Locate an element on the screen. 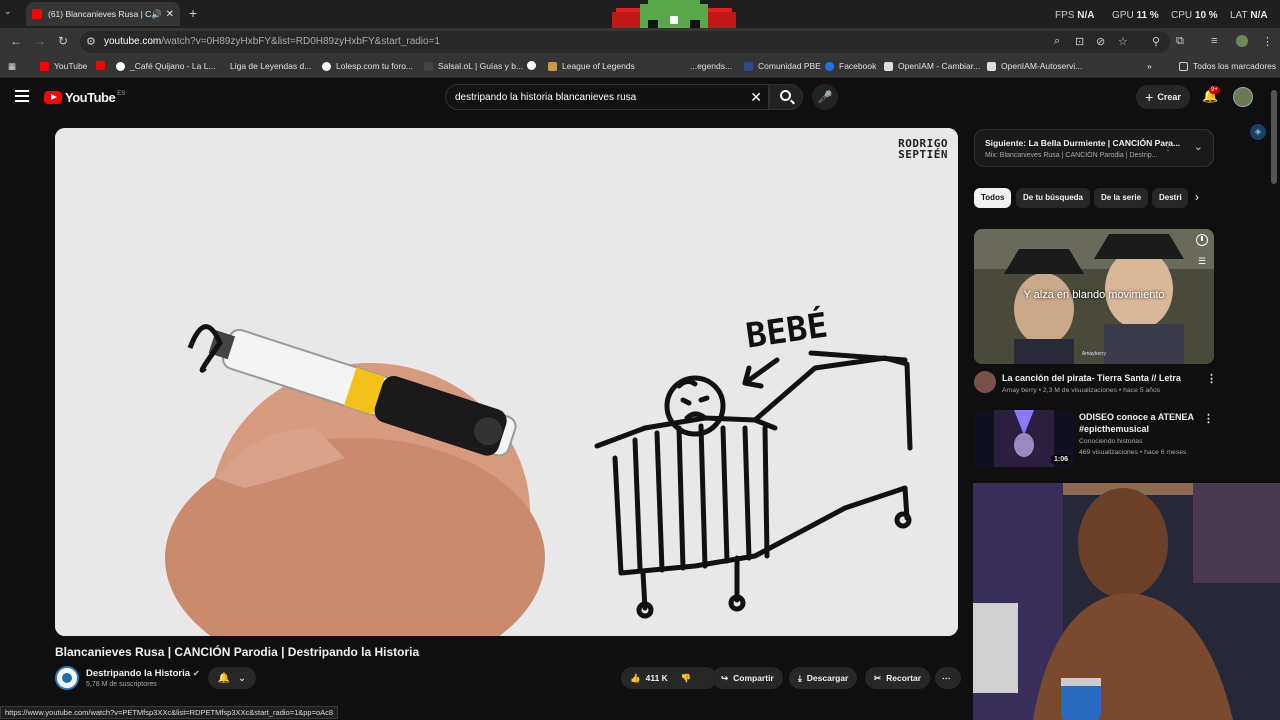  install-icon: ⊡ is located at coordinates (1079, 41).